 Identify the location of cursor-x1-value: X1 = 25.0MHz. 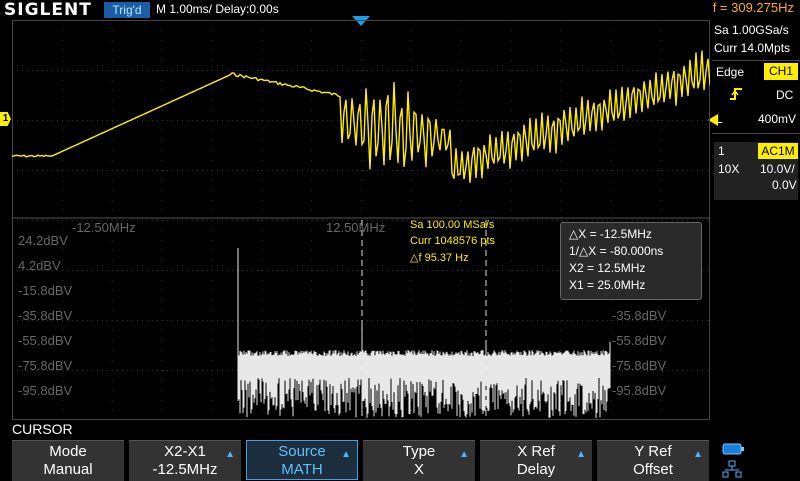
(607, 285).